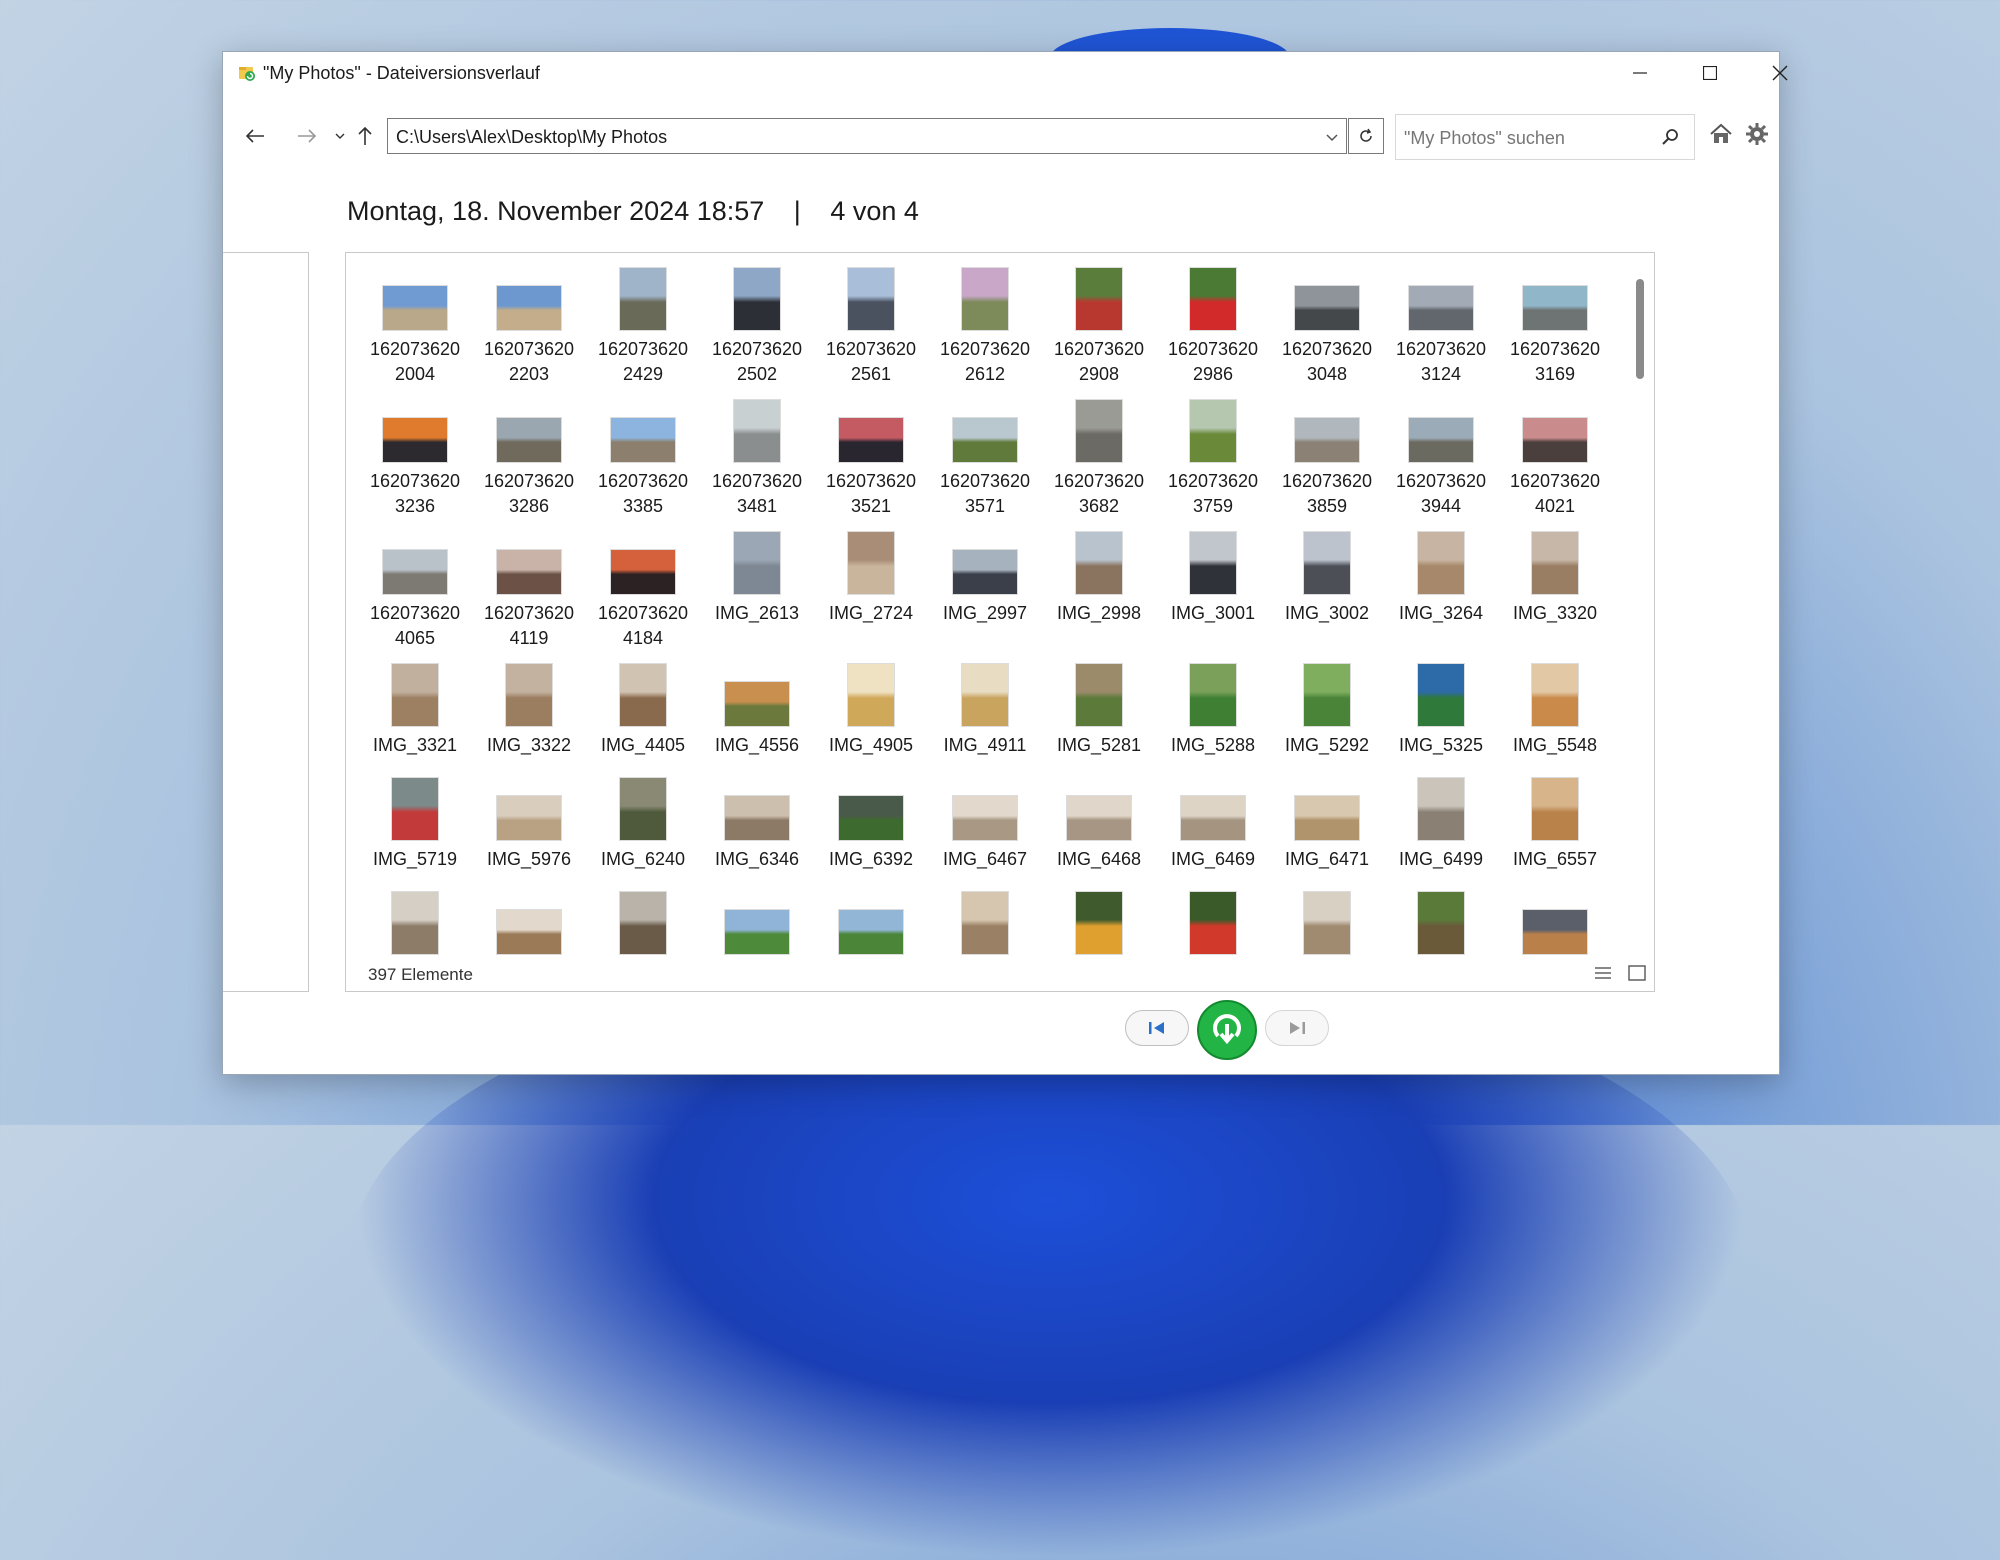  I want to click on file-item: IMG_5976, so click(529, 822).